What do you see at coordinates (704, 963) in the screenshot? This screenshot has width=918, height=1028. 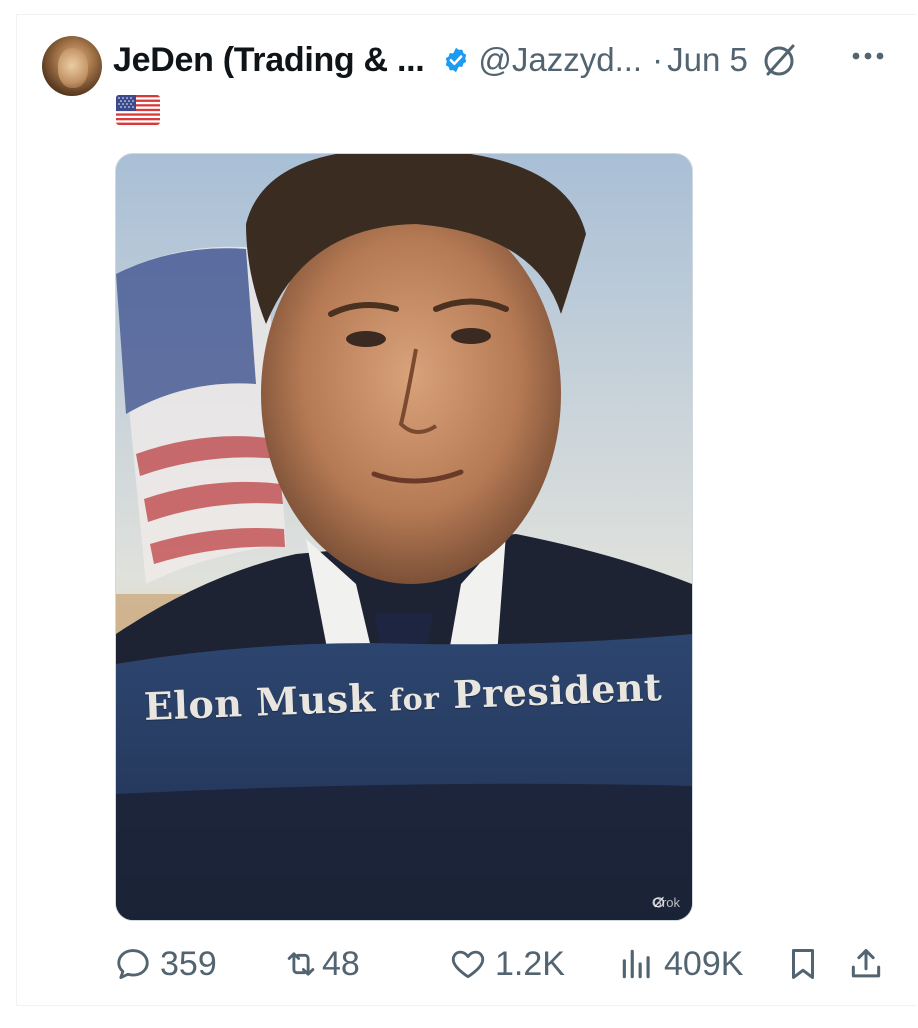 I see `view-count: 409K` at bounding box center [704, 963].